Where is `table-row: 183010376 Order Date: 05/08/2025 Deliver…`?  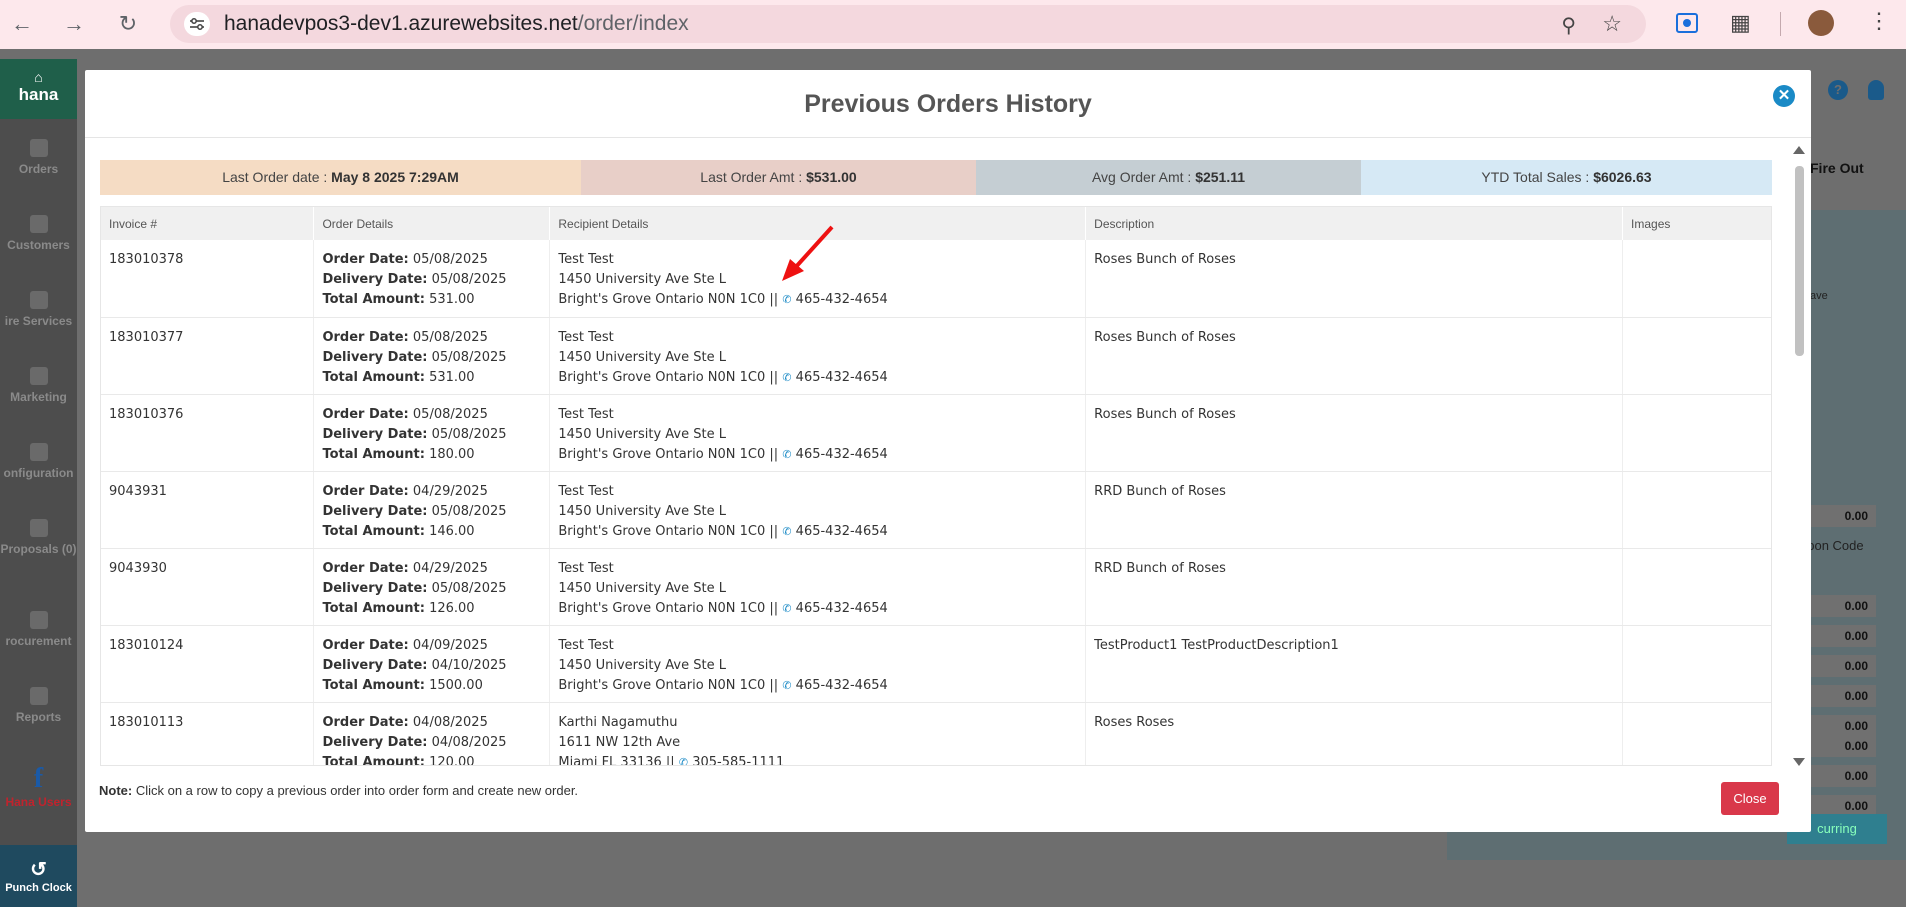 table-row: 183010376 Order Date: 05/08/2025 Deliver… is located at coordinates (936, 433).